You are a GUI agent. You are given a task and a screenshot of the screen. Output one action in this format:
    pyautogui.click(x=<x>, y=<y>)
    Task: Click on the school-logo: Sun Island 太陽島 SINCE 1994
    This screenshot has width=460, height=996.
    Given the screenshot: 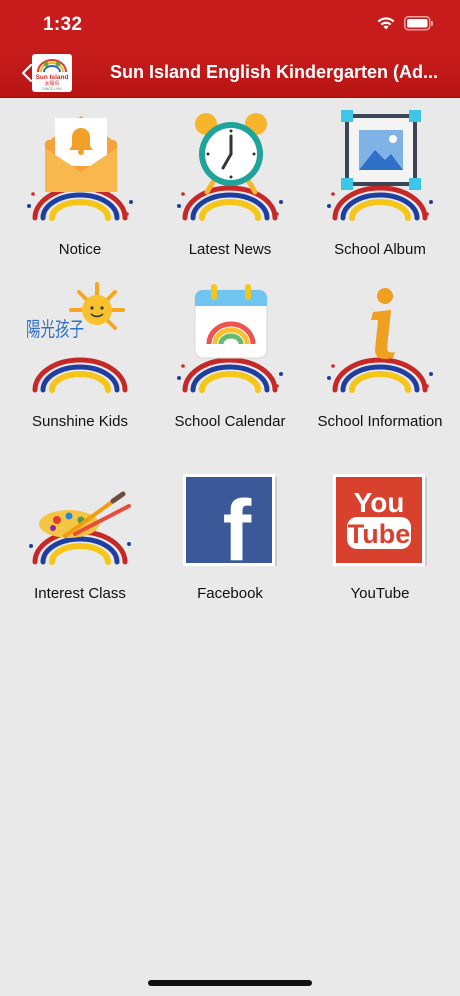 What is the action you would take?
    pyautogui.click(x=52, y=73)
    